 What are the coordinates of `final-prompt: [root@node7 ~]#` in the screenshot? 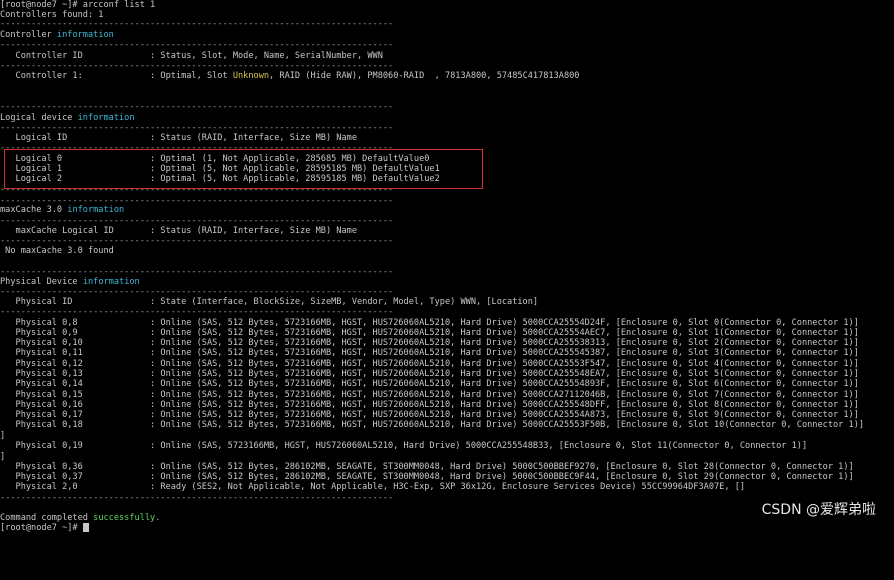 It's located at (44, 528).